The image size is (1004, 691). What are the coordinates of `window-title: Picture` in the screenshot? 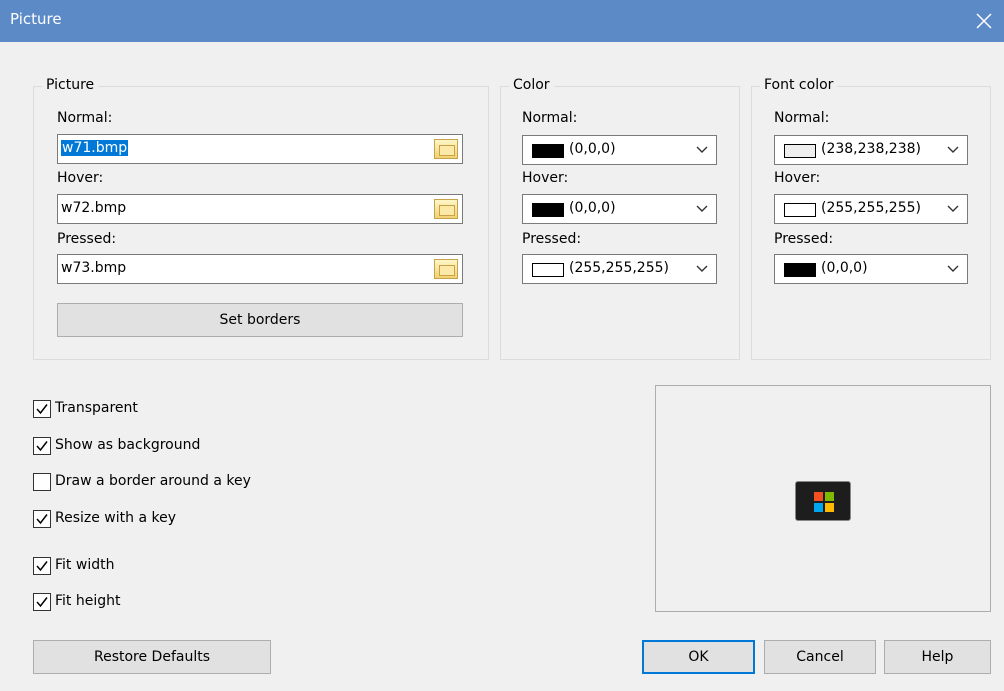 It's located at (36, 19).